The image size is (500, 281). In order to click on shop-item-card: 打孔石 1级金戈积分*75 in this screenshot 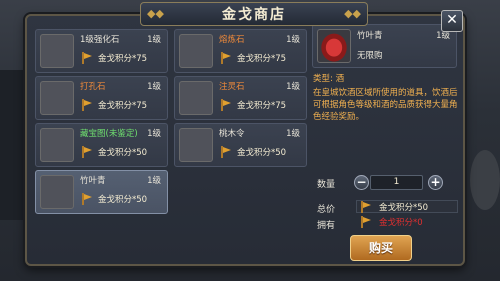, I will do `click(101, 98)`.